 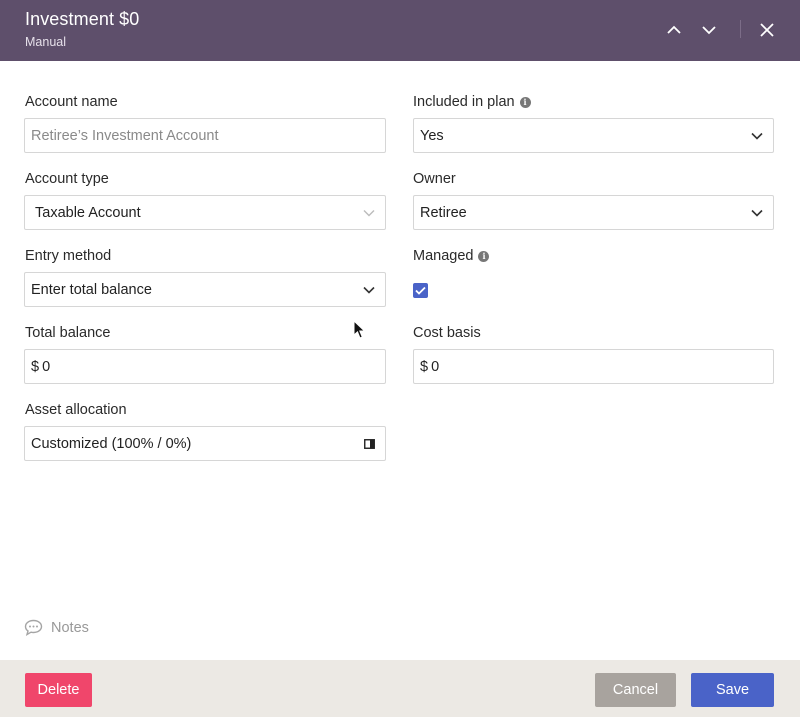 What do you see at coordinates (740, 29) in the screenshot?
I see `header-divider` at bounding box center [740, 29].